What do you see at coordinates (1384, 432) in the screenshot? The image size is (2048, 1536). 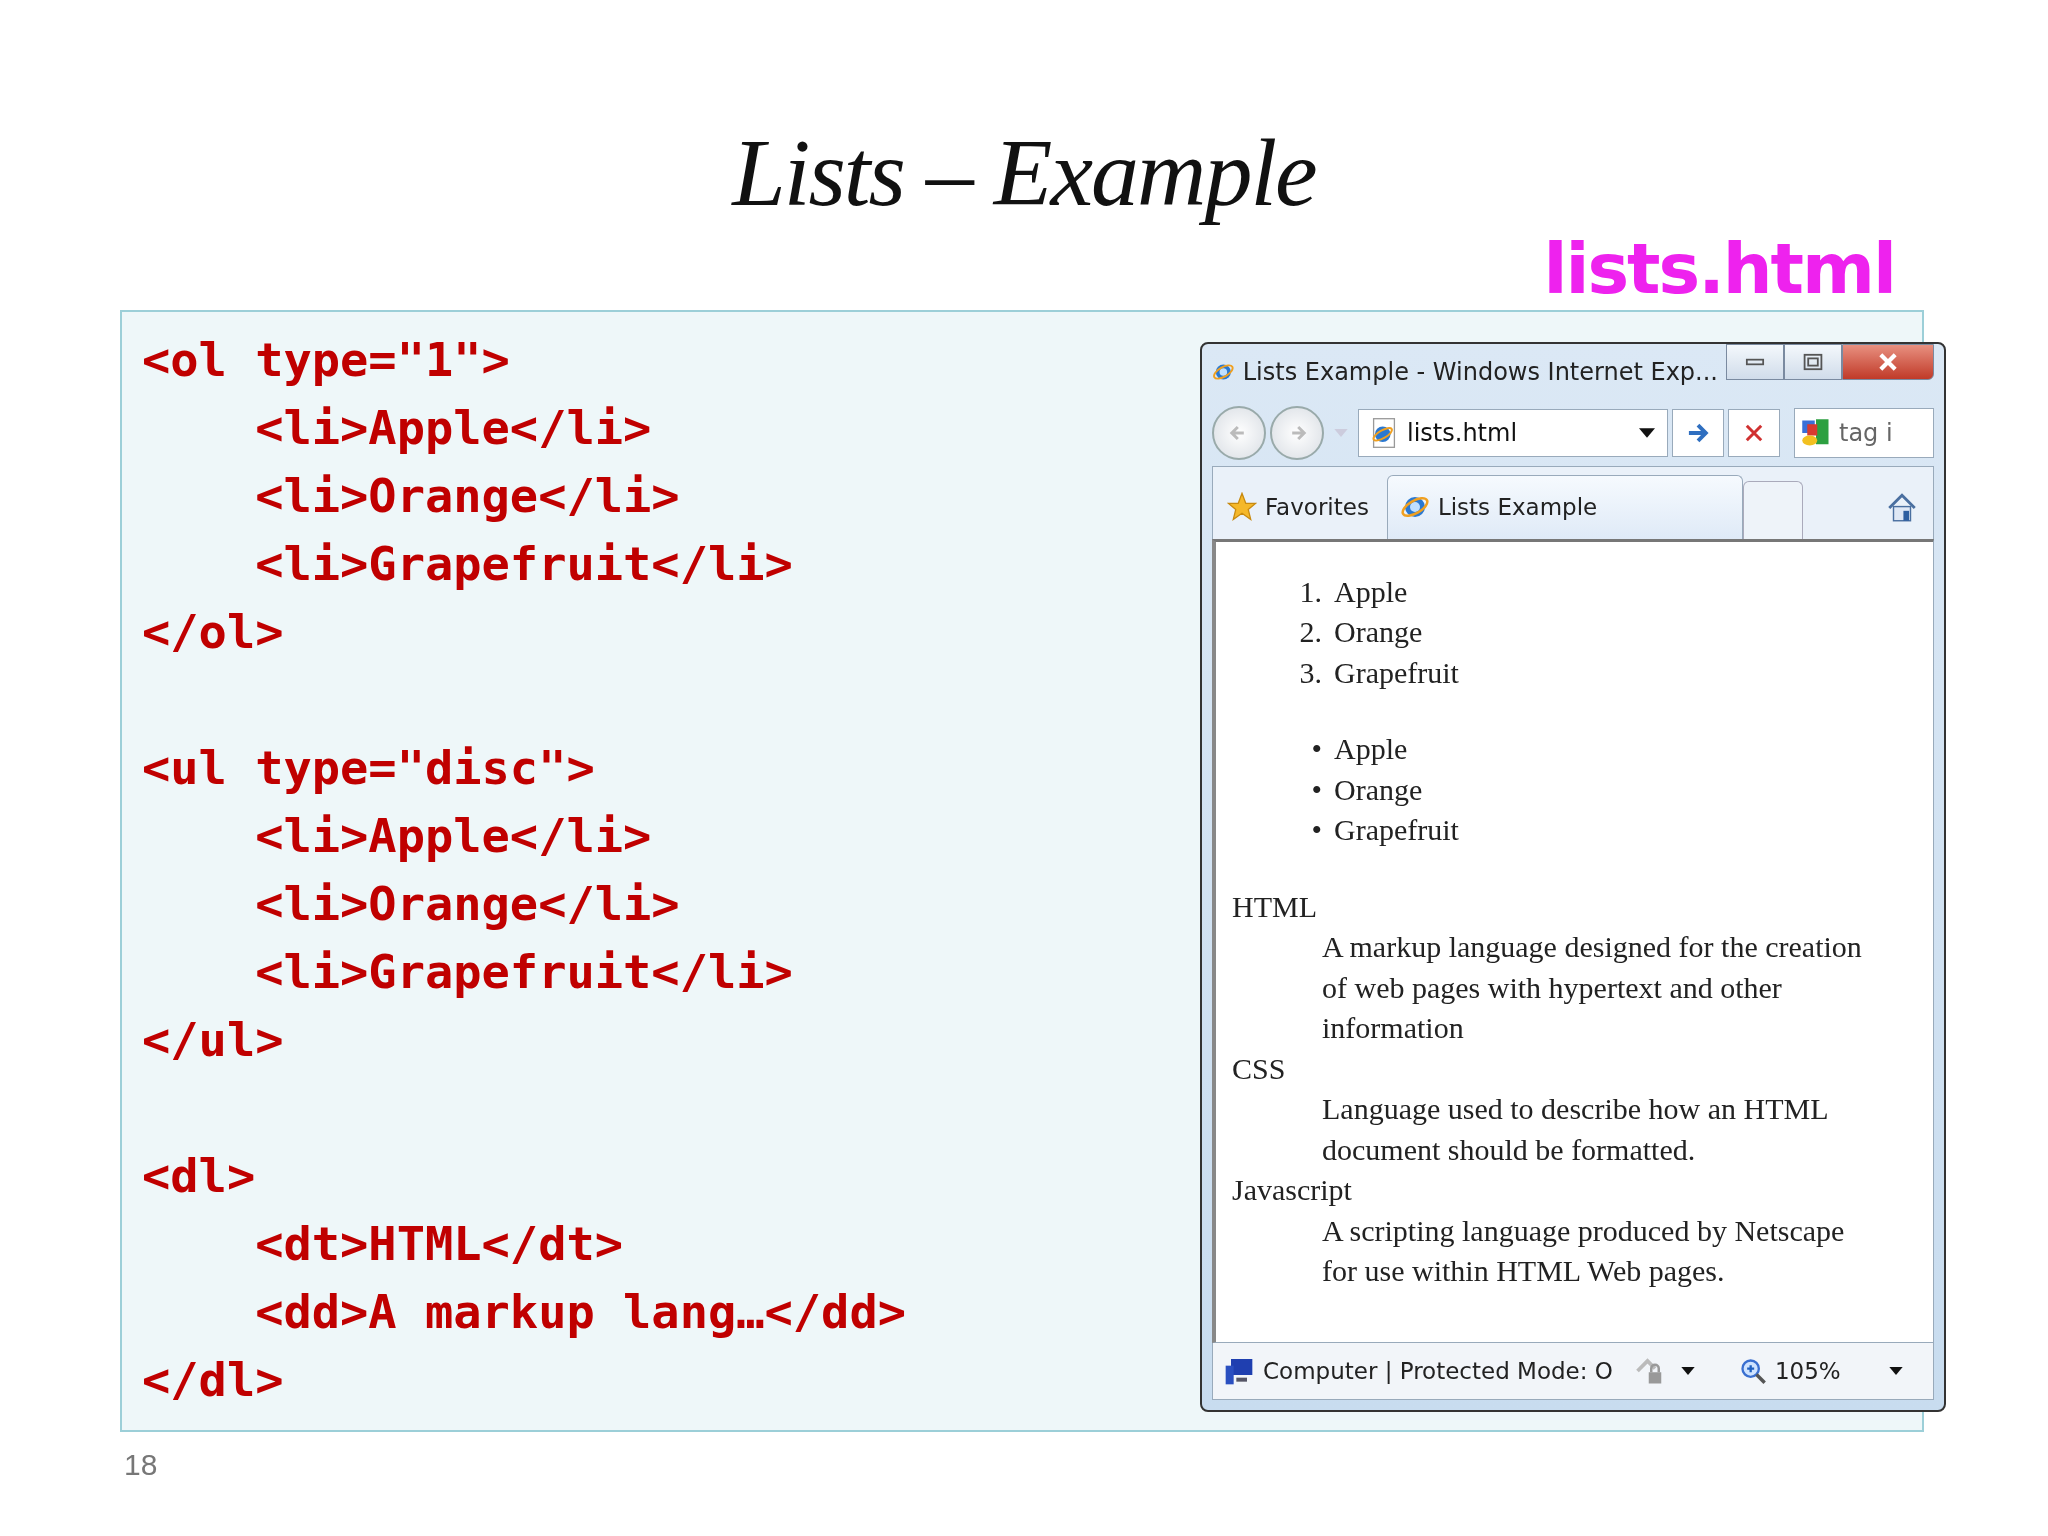 I see `page-icon` at bounding box center [1384, 432].